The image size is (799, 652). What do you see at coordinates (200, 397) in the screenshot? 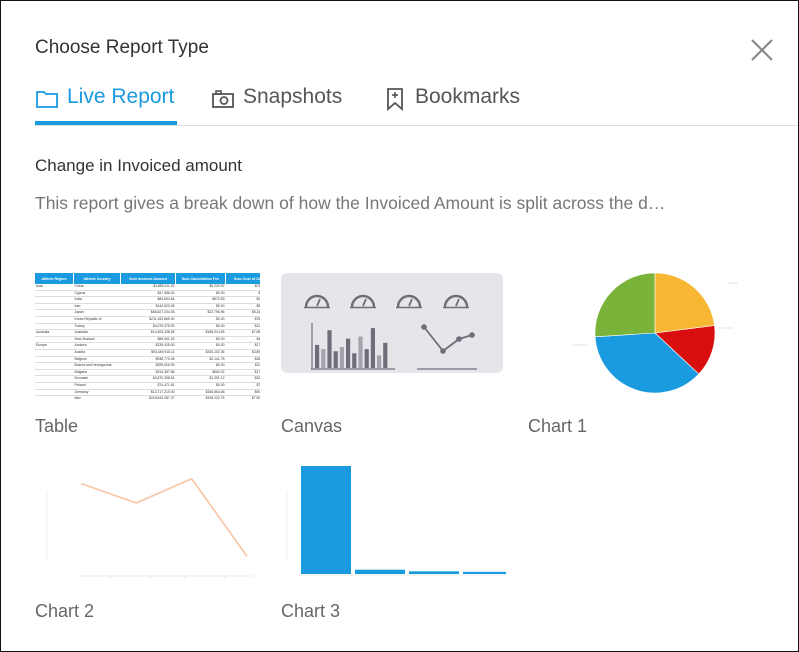
I see `table-preview-cell: $198,222.75` at bounding box center [200, 397].